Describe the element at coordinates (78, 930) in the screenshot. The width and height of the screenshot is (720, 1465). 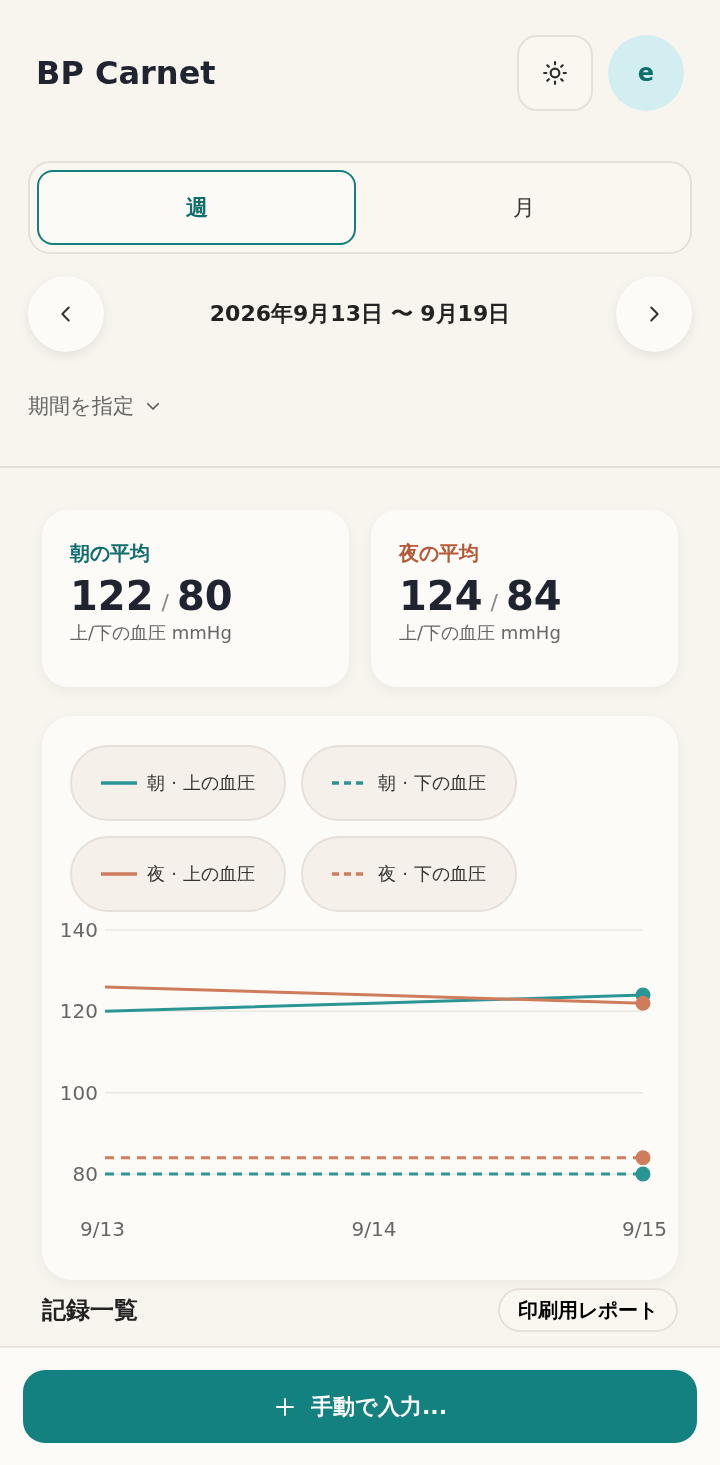
I see `y-axis-label: 140` at that location.